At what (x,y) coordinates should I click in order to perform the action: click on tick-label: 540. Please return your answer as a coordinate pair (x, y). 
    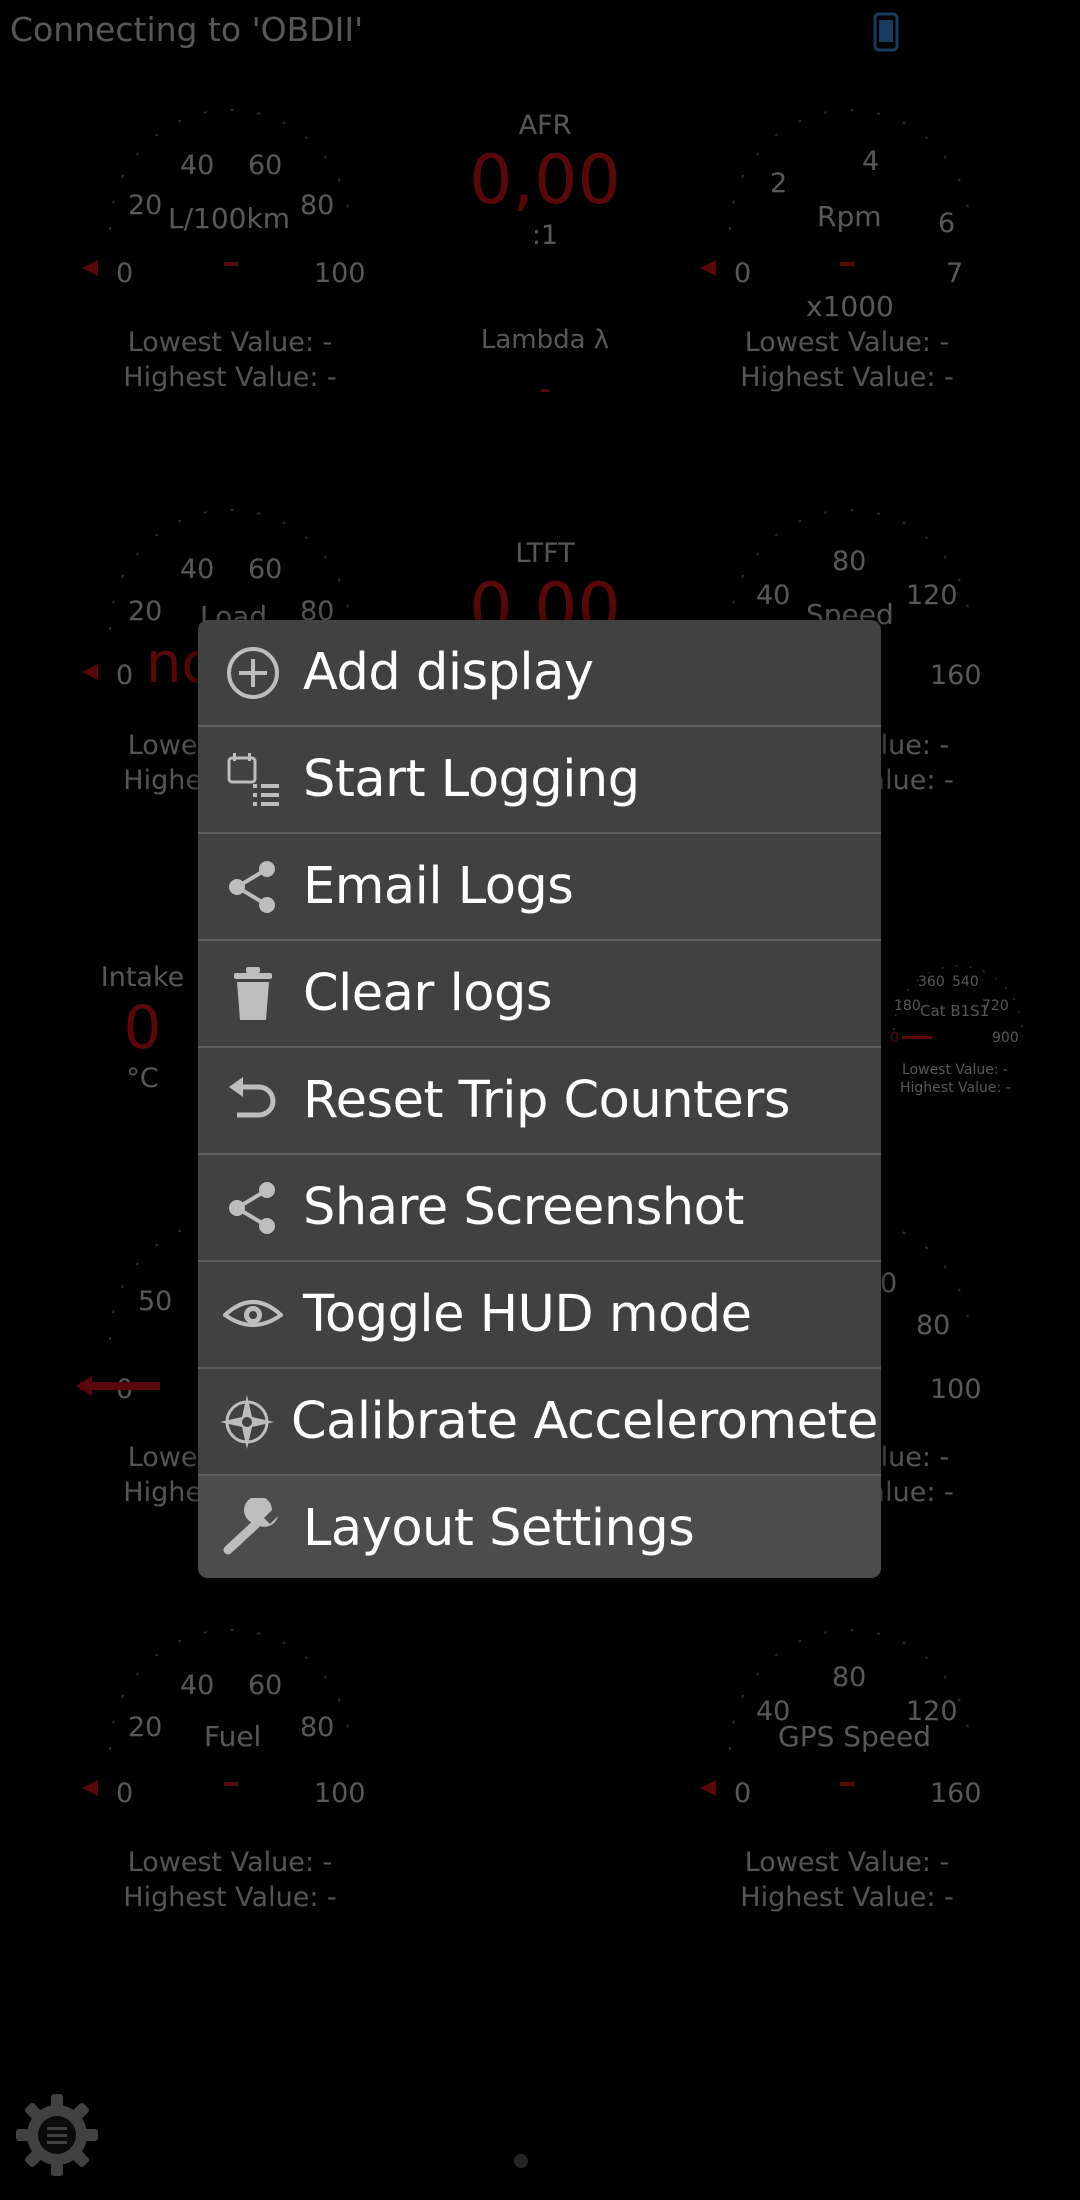
    Looking at the image, I should click on (965, 982).